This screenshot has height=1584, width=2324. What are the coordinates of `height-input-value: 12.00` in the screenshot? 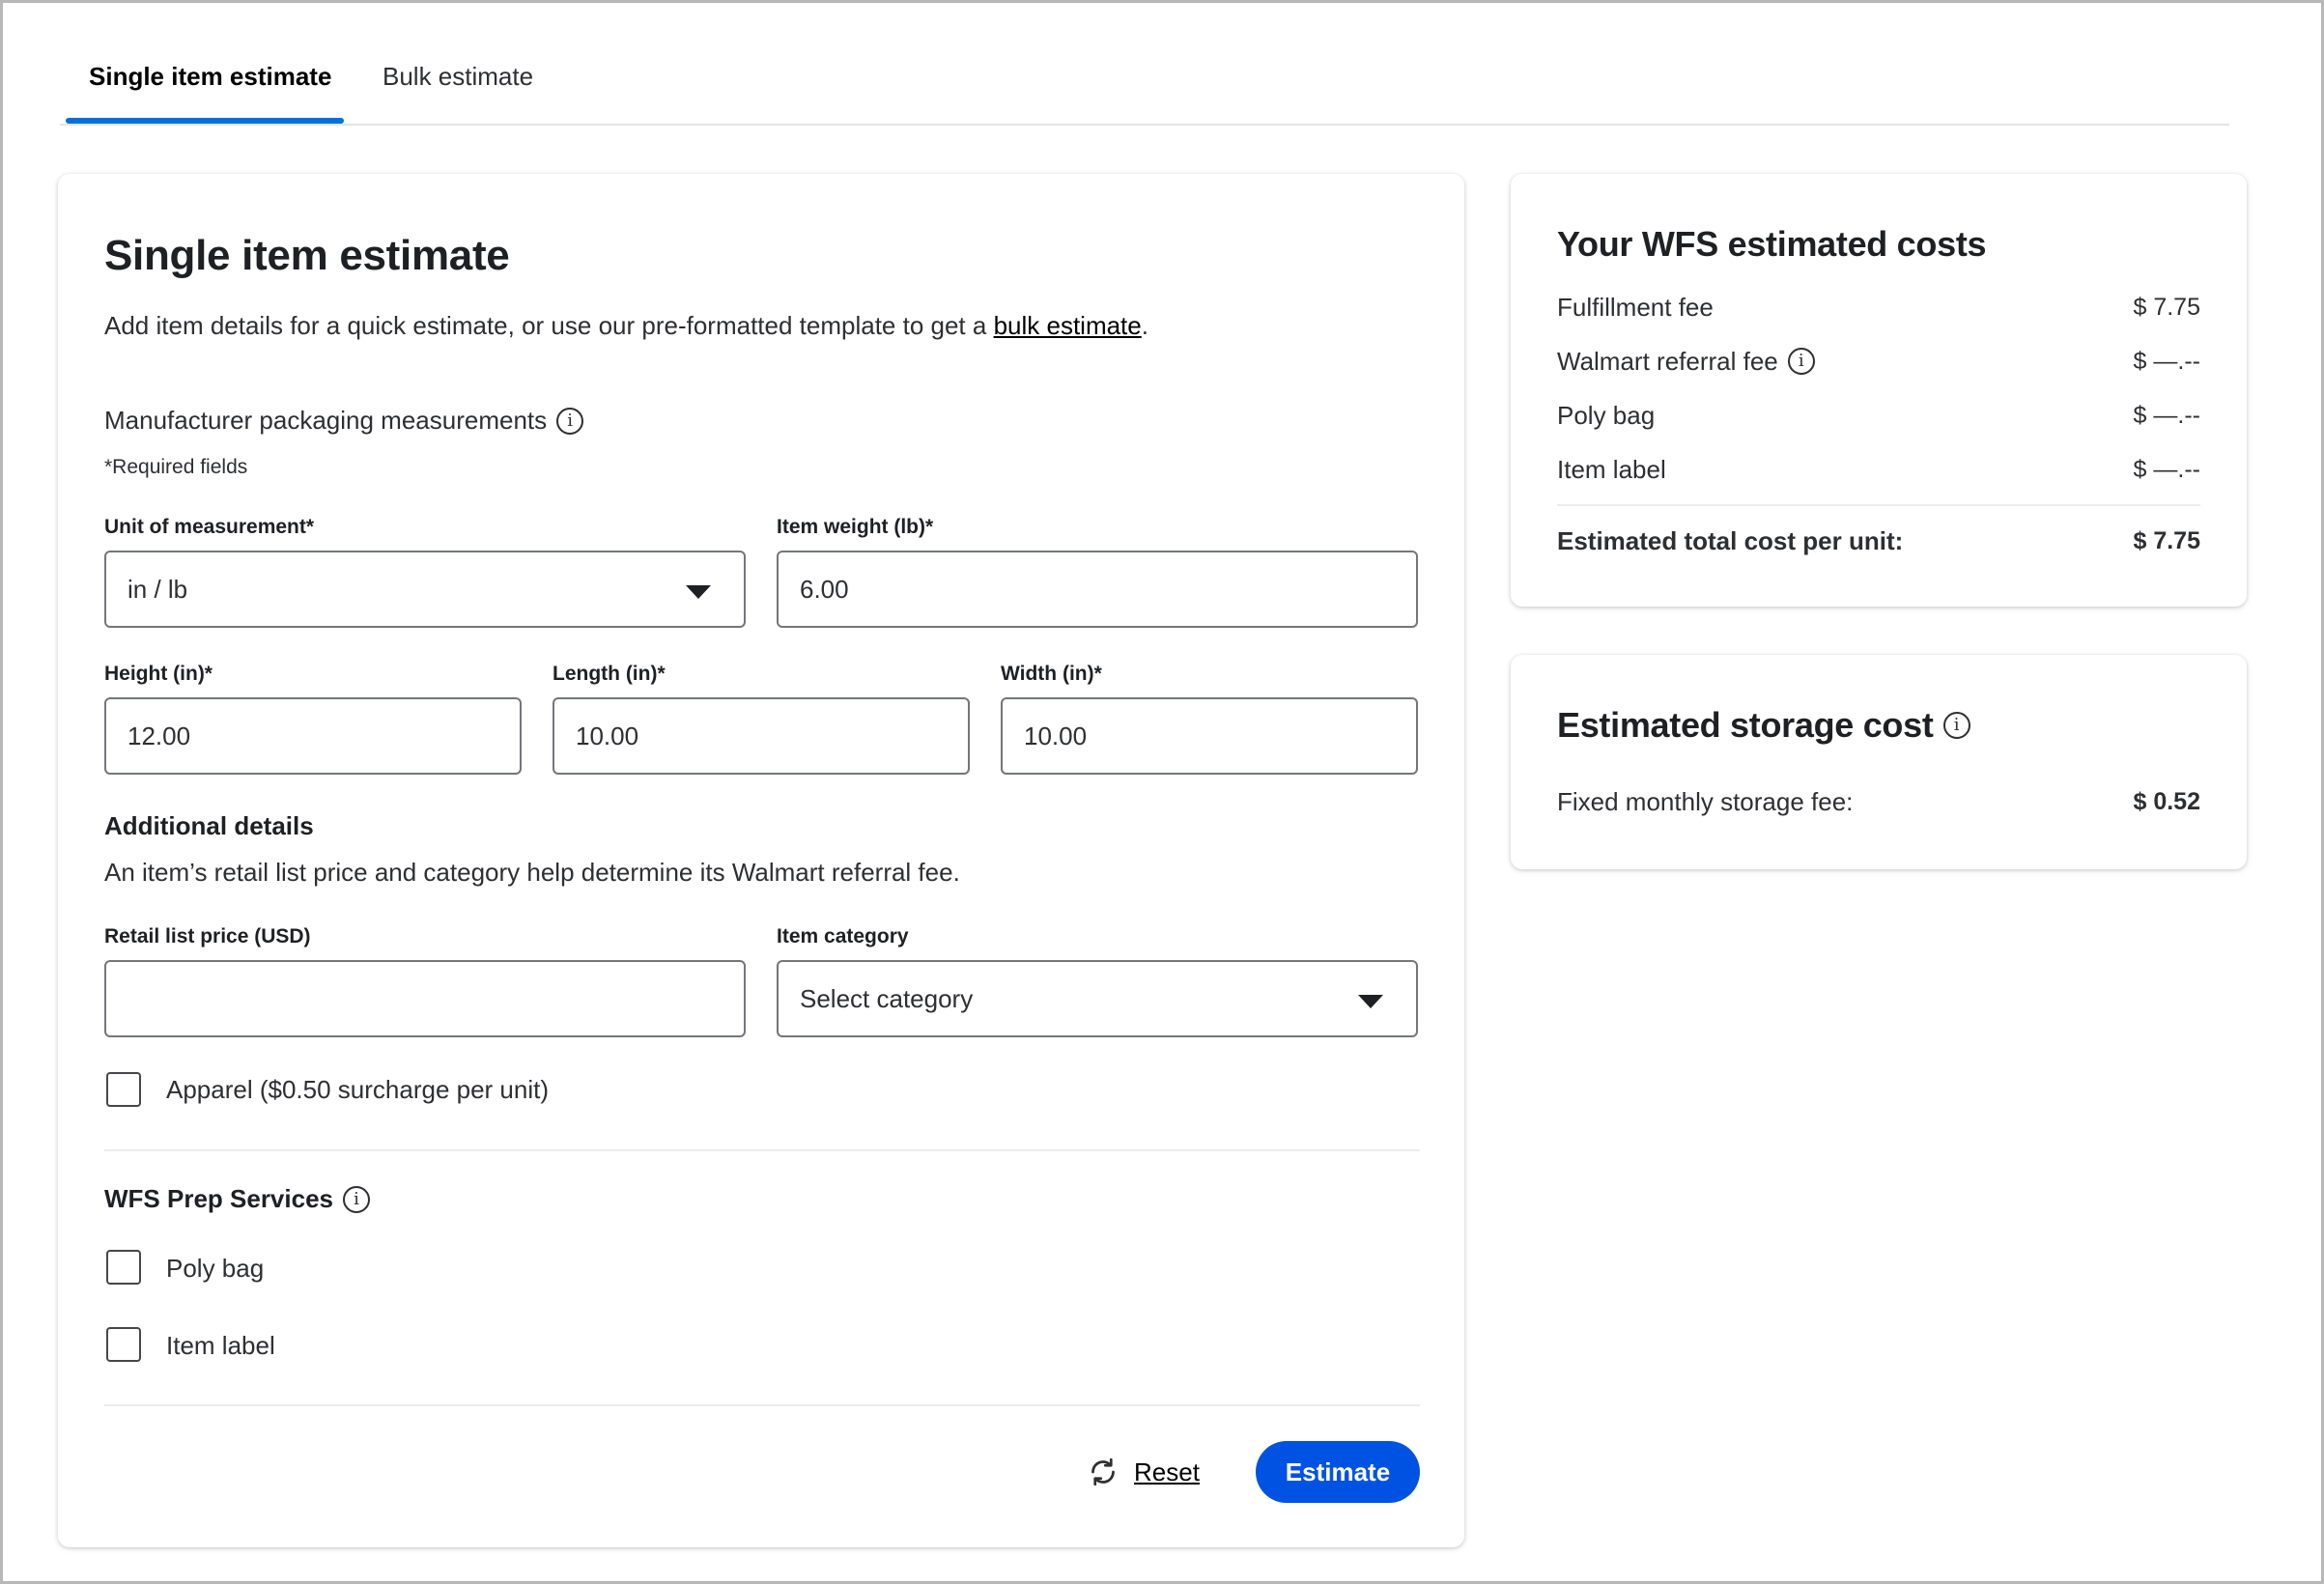 It's located at (159, 735).